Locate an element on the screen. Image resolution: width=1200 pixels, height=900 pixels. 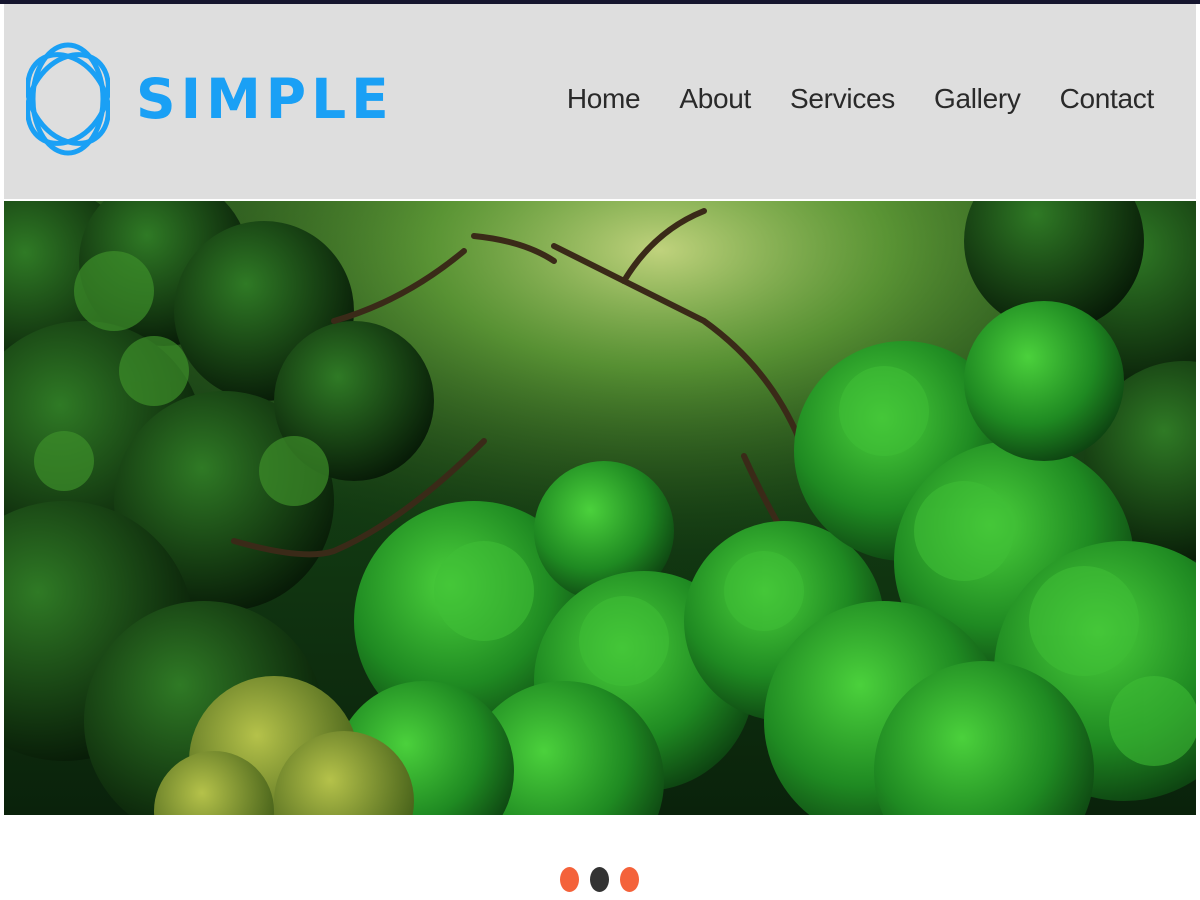
interlaced-orbit-icon is located at coordinates (68, 99).